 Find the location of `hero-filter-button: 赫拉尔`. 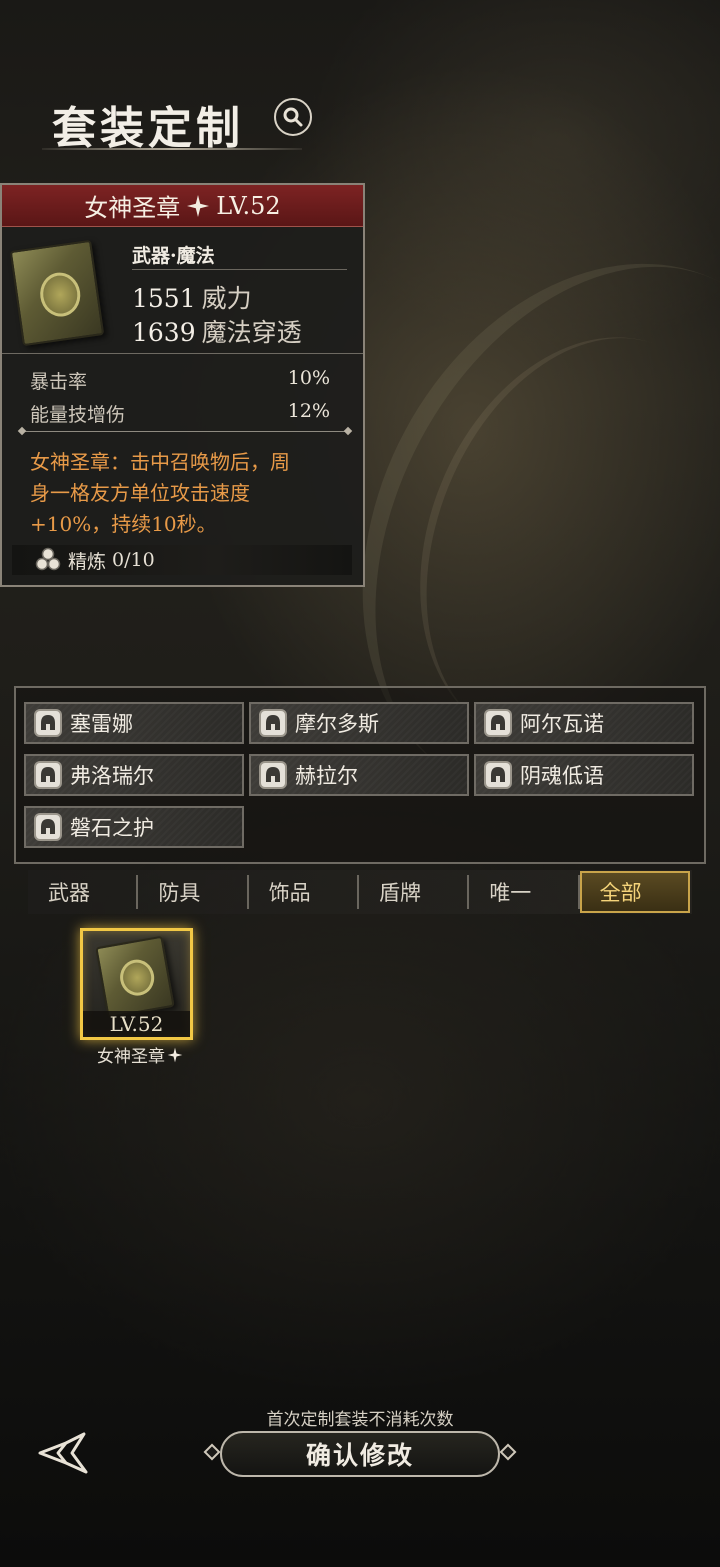

hero-filter-button: 赫拉尔 is located at coordinates (359, 775).